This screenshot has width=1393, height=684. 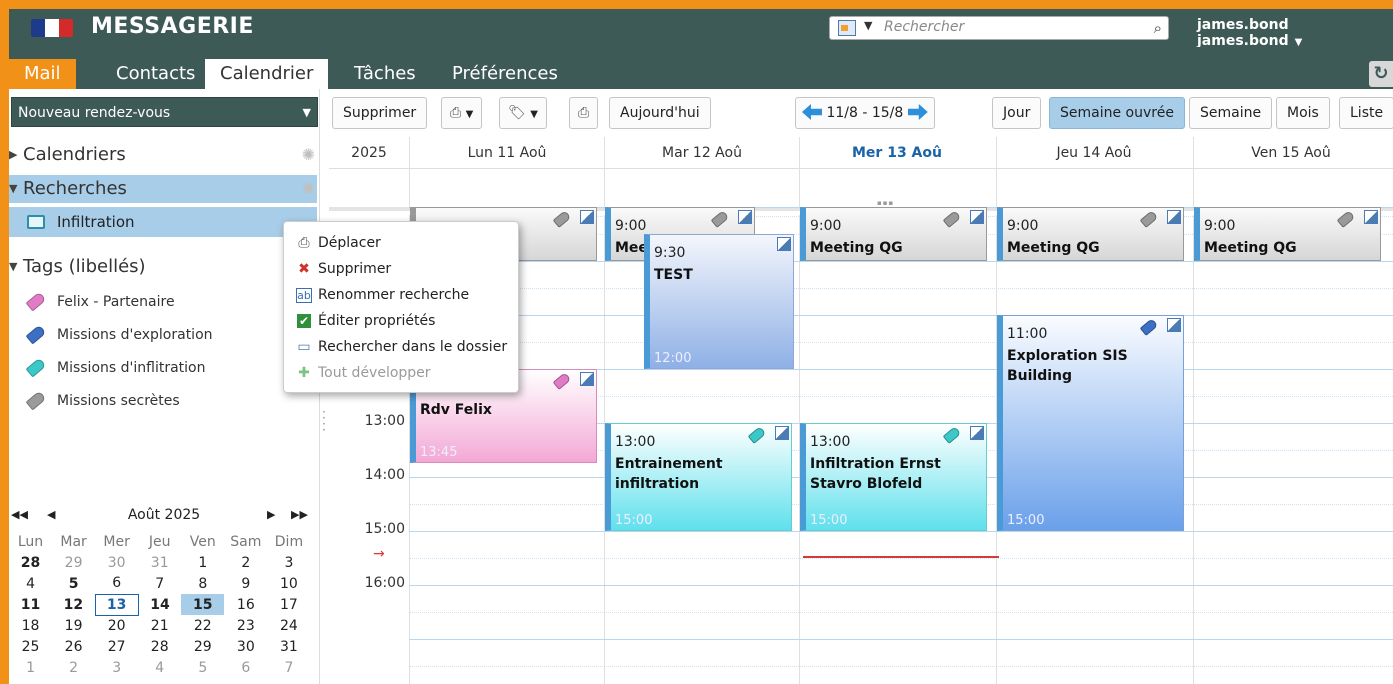 I want to click on day-header: Jeu 14 Aoû, so click(x=1093, y=153).